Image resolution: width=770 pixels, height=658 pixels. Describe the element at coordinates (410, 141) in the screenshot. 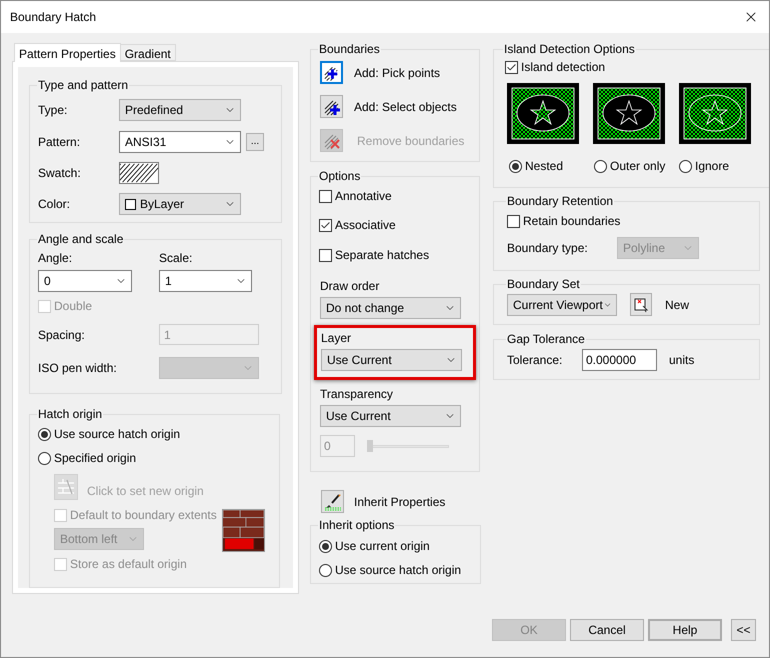

I see `boundary-tool-label: Remove boundaries` at that location.